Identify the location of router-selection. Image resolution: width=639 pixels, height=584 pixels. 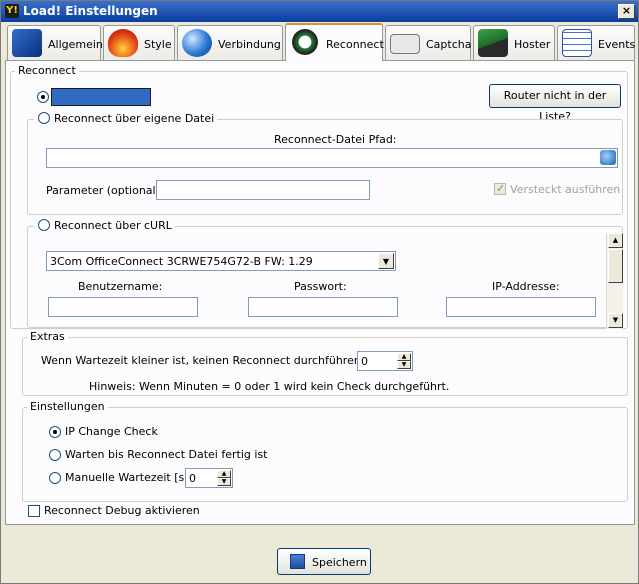
(101, 97).